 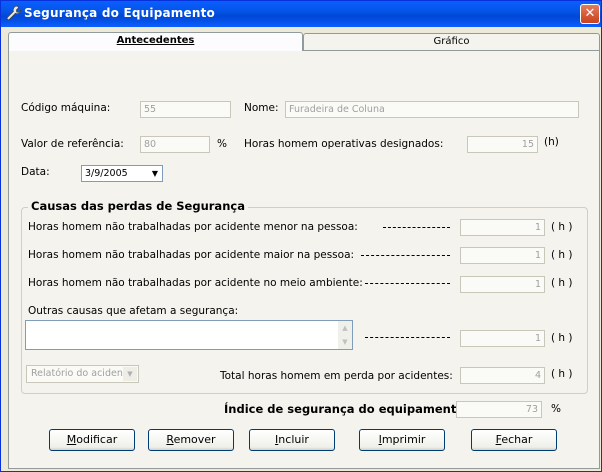 I want to click on percent-label: %, so click(x=222, y=144).